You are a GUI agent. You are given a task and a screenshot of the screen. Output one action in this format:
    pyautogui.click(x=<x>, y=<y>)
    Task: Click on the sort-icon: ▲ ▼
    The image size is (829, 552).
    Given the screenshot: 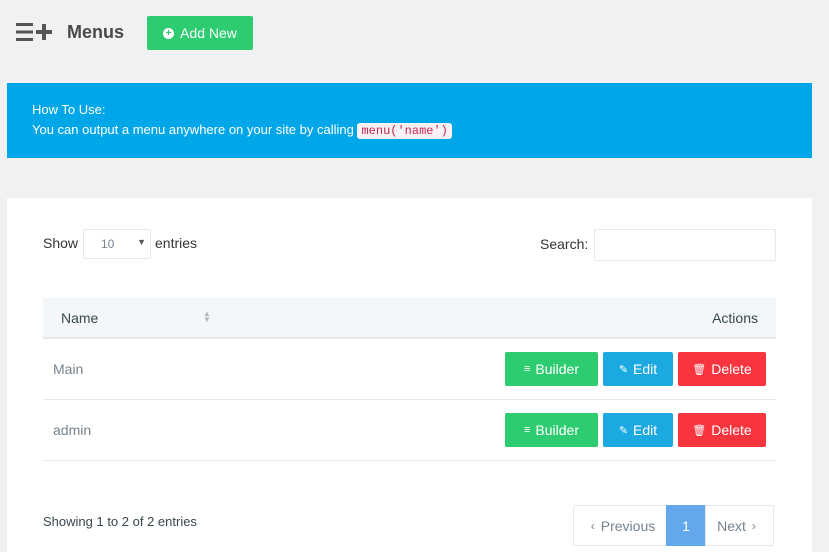 What is the action you would take?
    pyautogui.click(x=207, y=317)
    